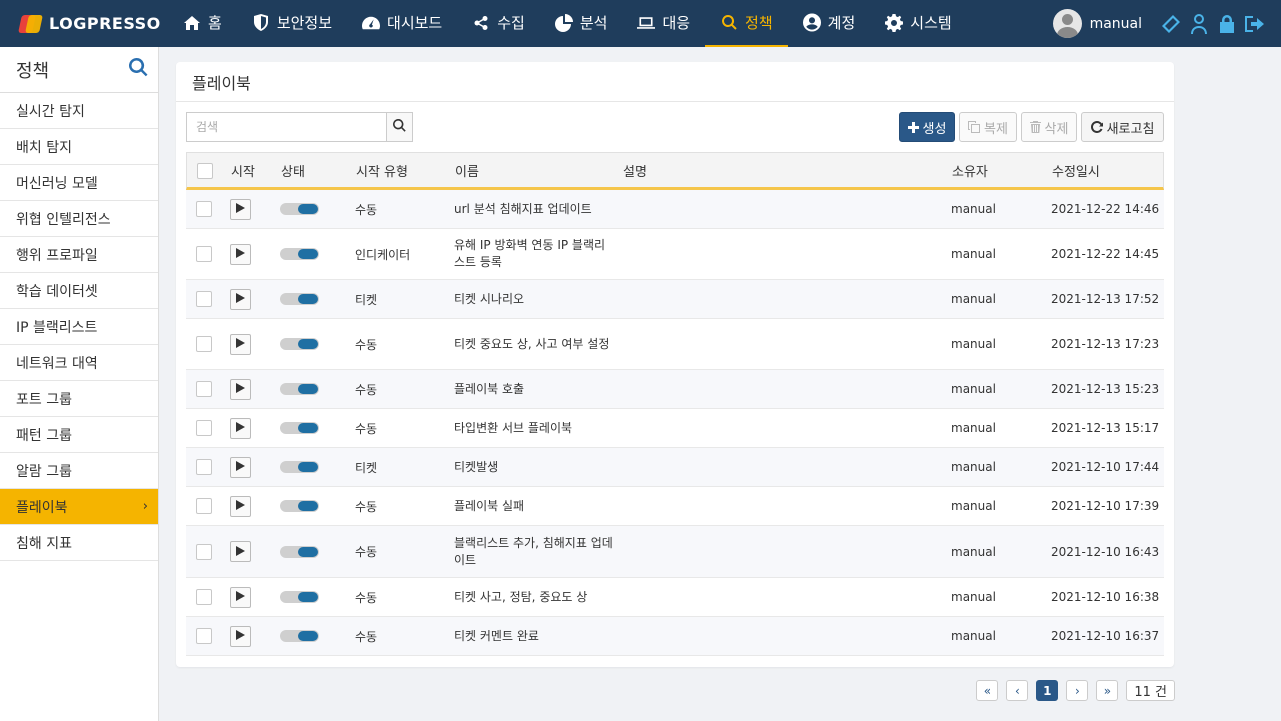  Describe the element at coordinates (1122, 127) in the screenshot. I see `refresh-button: 새로고침` at that location.